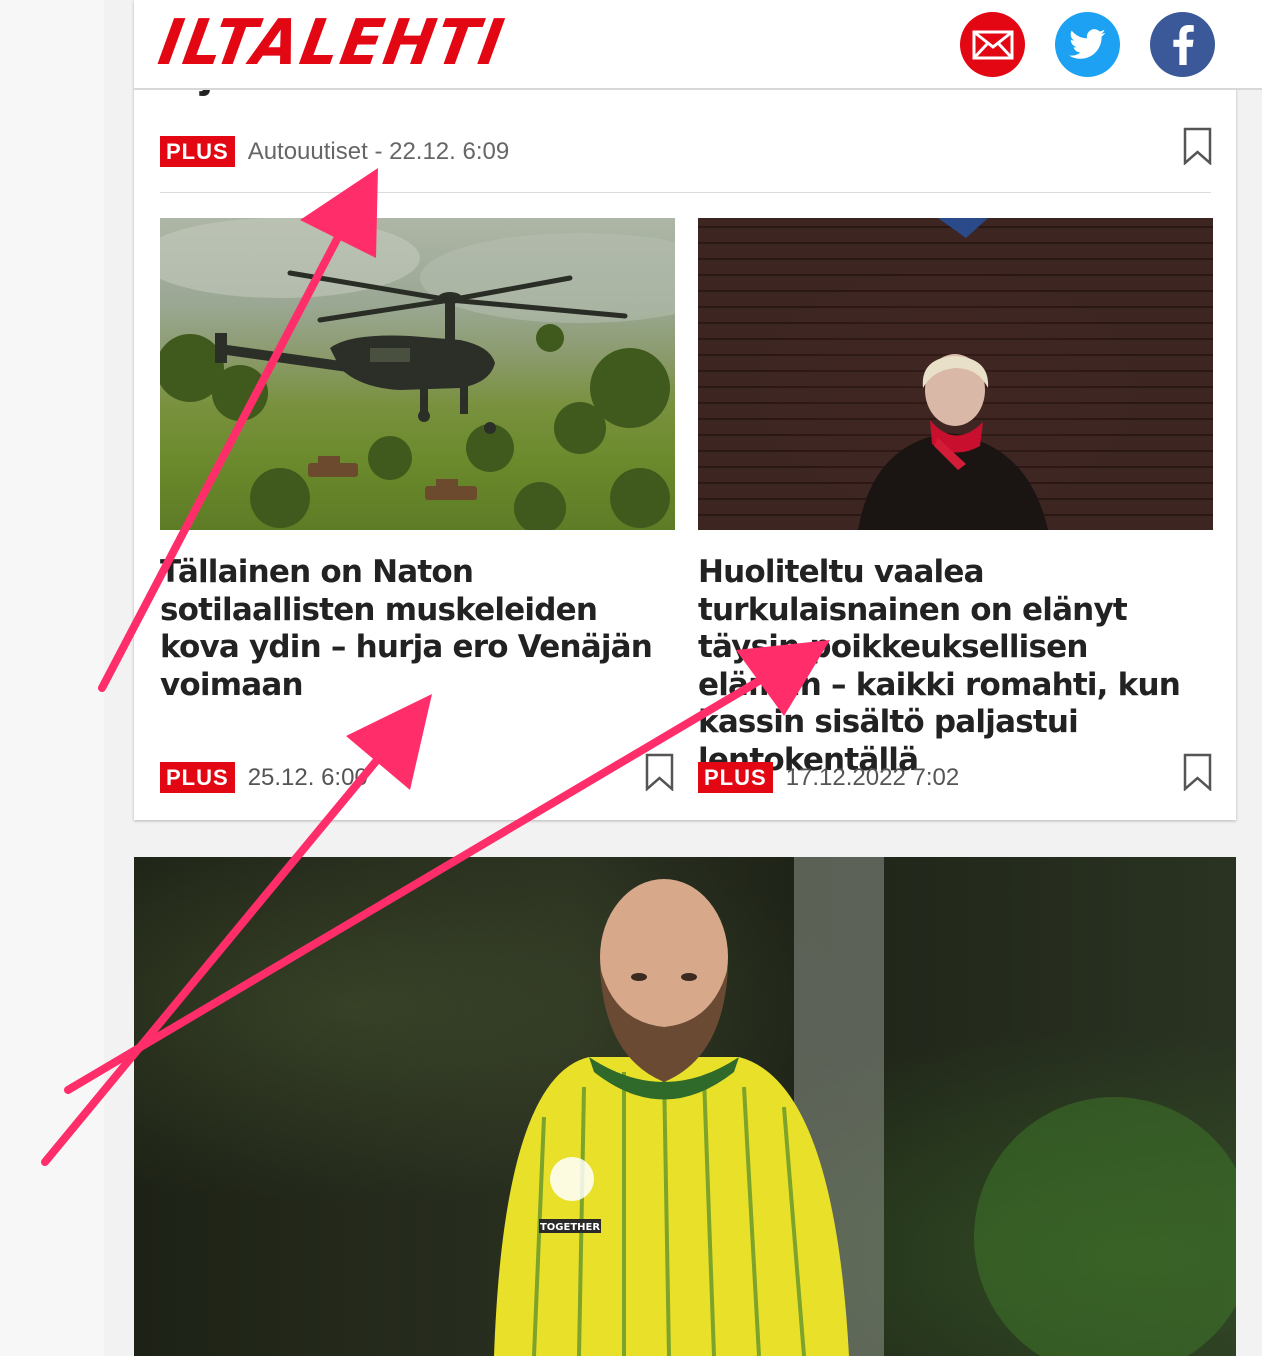 This screenshot has width=1262, height=1356. I want to click on share-twitter-button, so click(1087, 44).